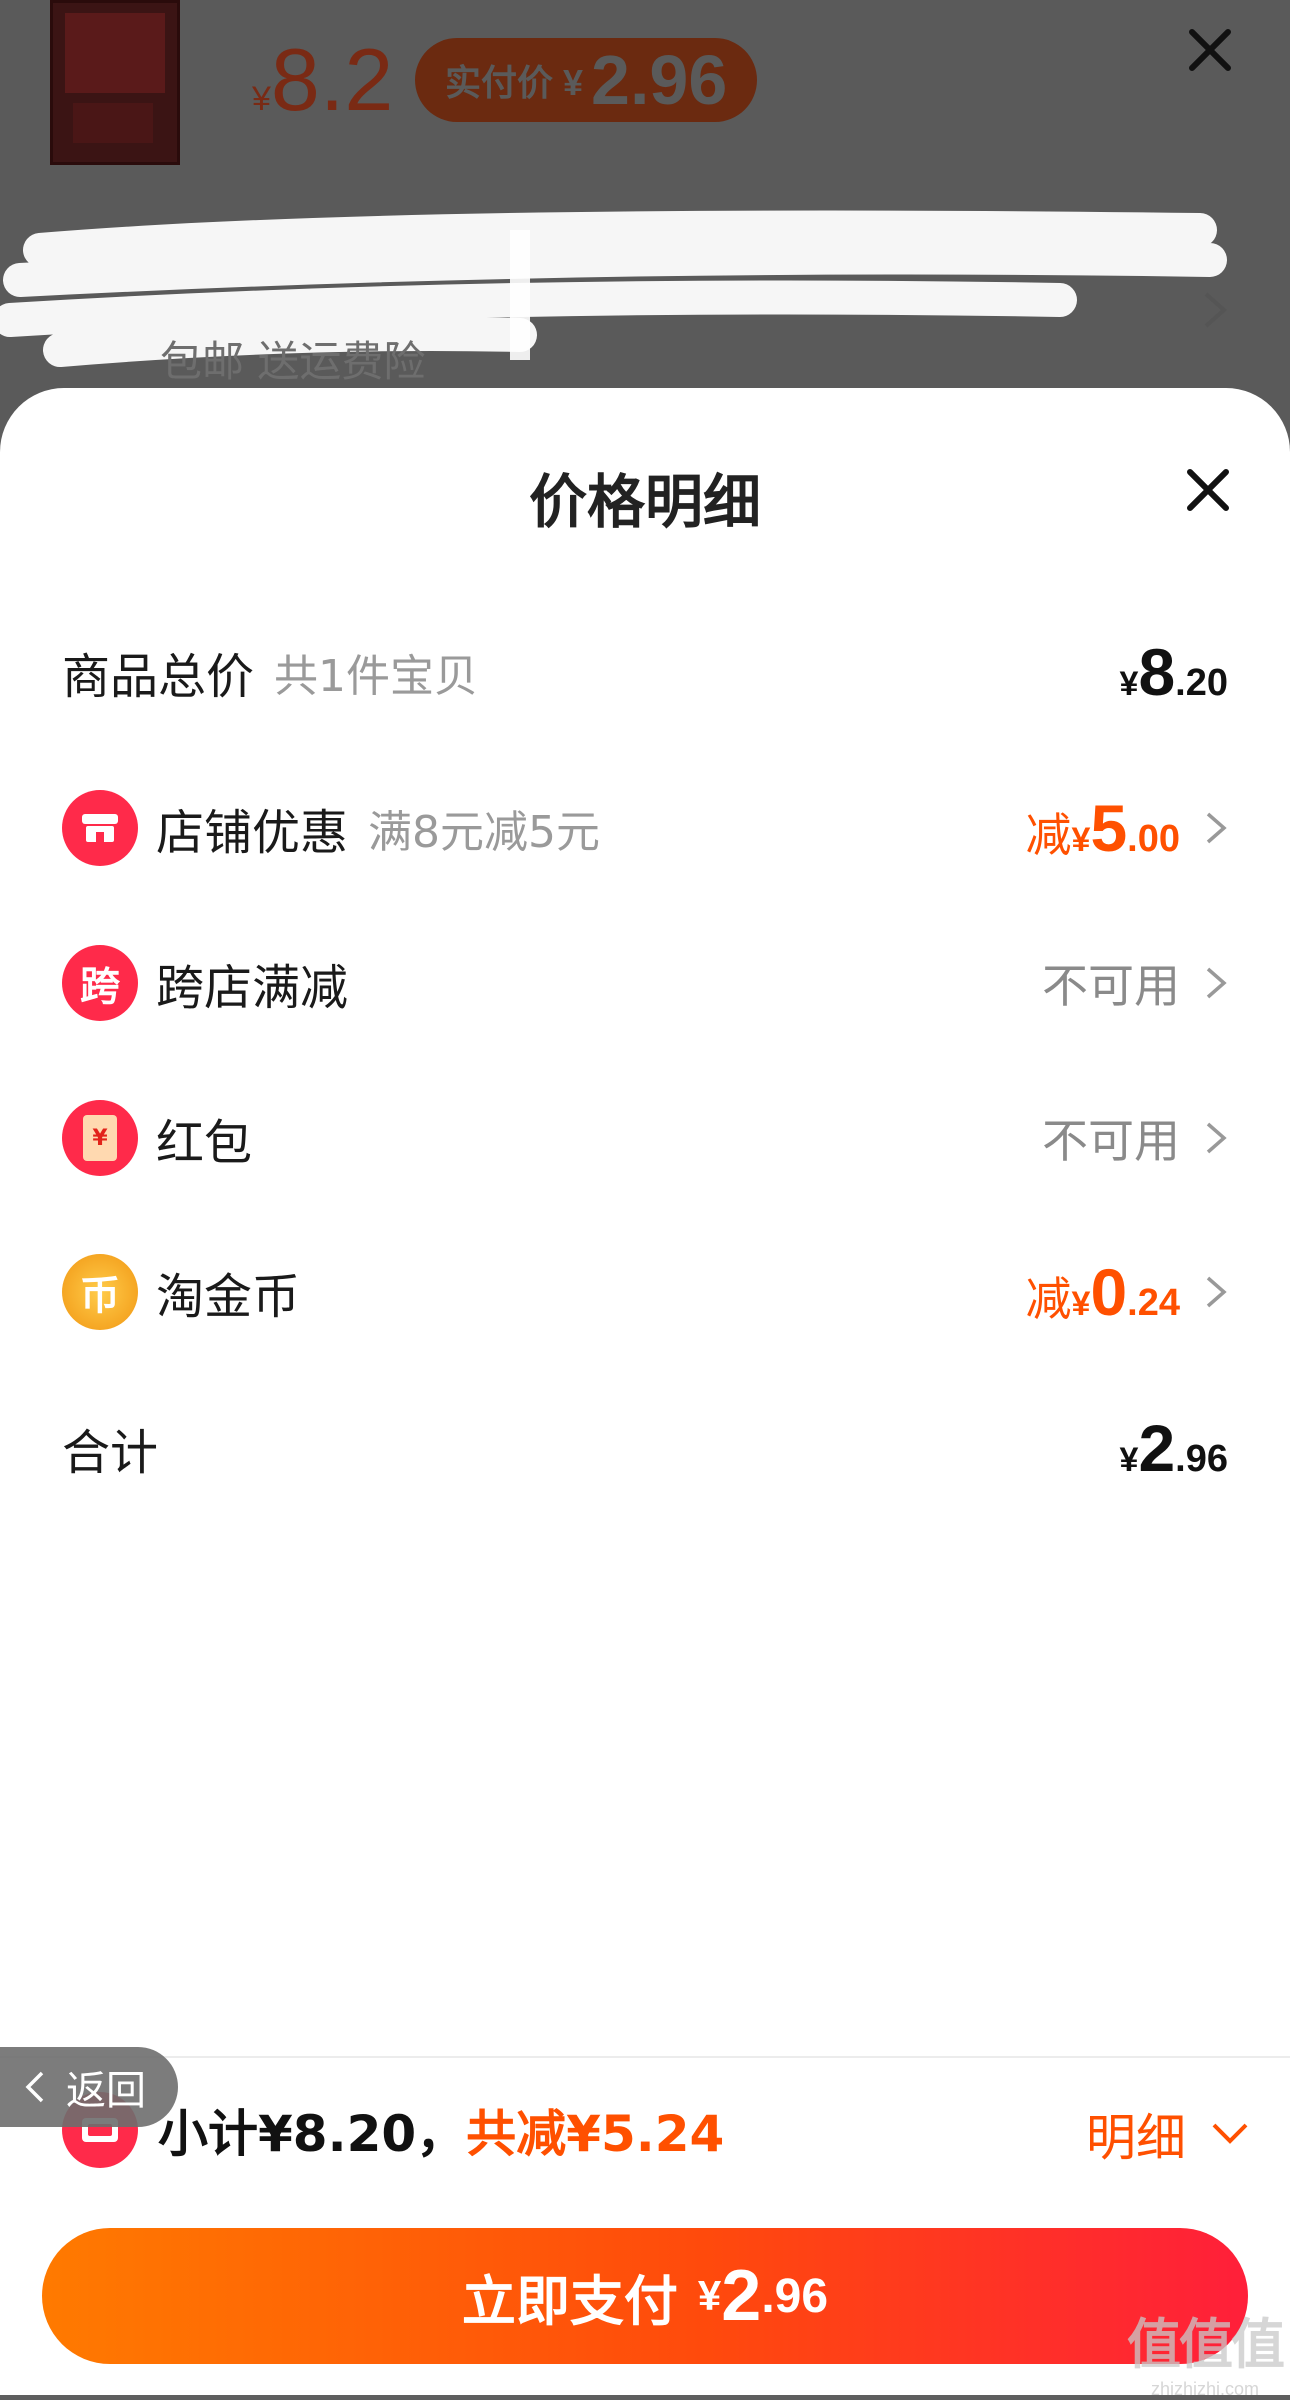  Describe the element at coordinates (645, 672) in the screenshot. I see `row-goods-total: 商品总价 共1件宝贝 ¥8.20` at that location.